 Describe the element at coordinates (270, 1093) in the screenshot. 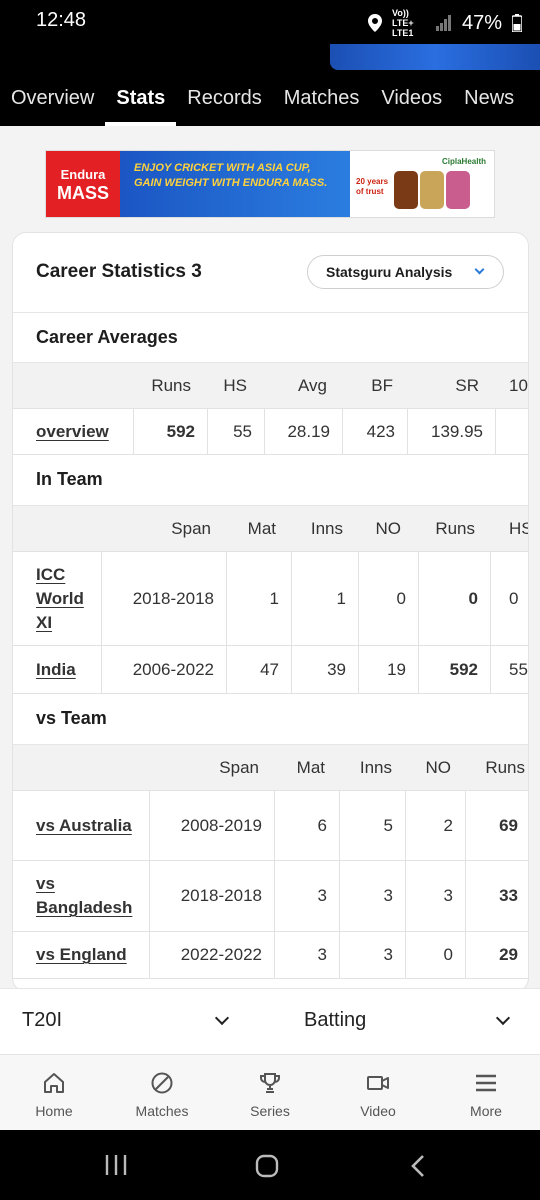

I see `nav-series: Series` at that location.